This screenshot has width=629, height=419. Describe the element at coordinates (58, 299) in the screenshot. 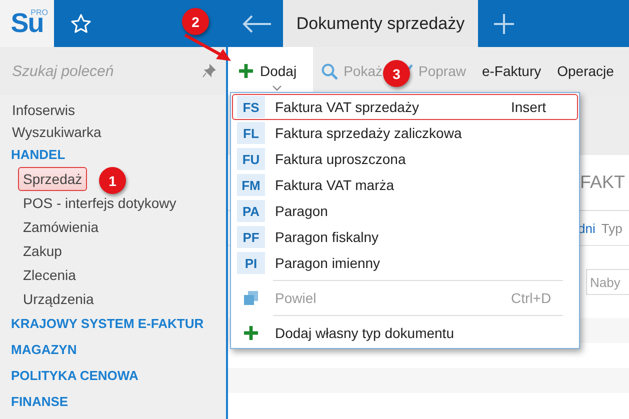

I see `sidebar-item: Urządzenia` at that location.